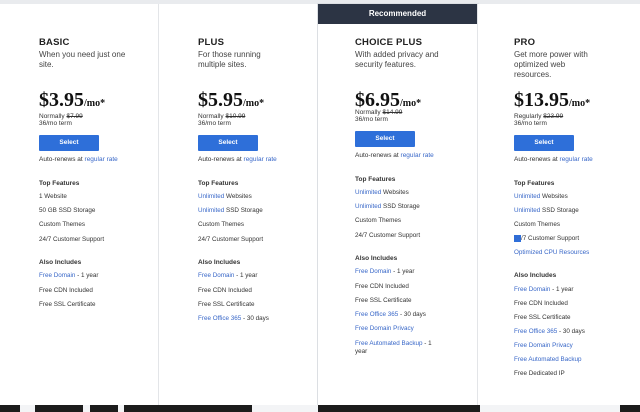 This screenshot has height=412, width=640. I want to click on plan-name: BASIC, so click(54, 42).